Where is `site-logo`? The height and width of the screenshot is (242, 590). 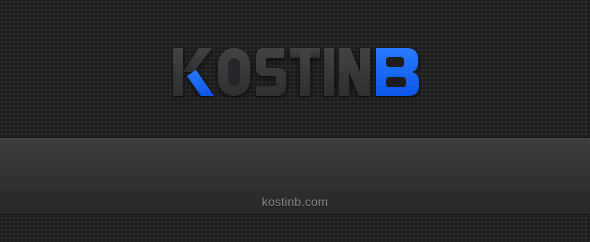
site-logo is located at coordinates (297, 72).